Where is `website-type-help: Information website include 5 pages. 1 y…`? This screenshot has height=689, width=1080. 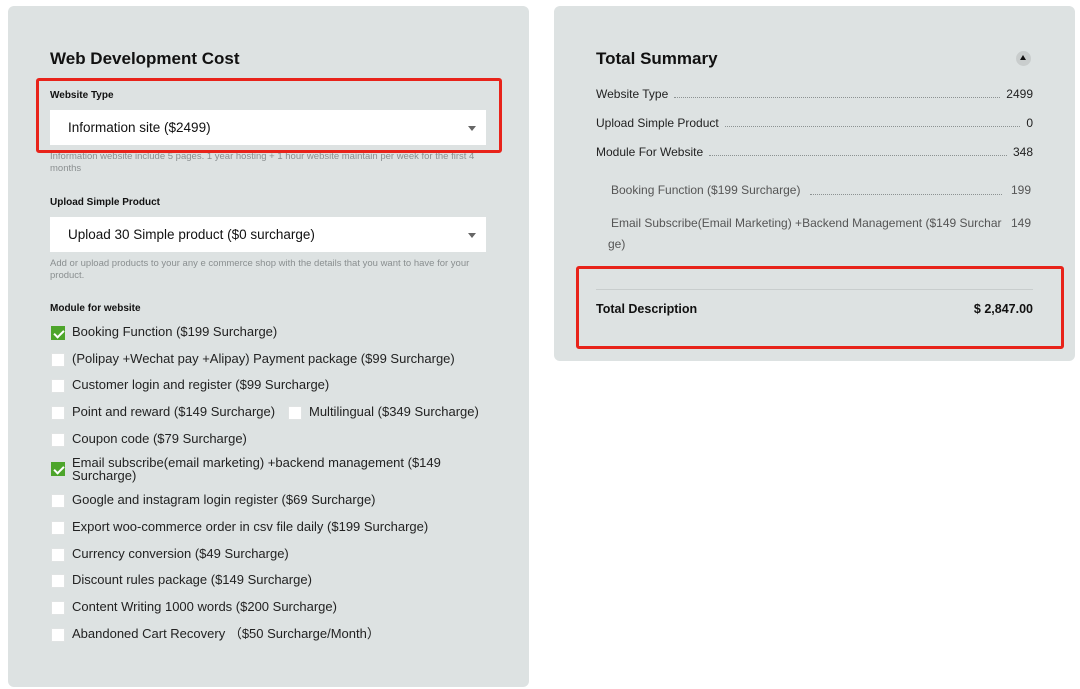 website-type-help: Information website include 5 pages. 1 y… is located at coordinates (262, 162).